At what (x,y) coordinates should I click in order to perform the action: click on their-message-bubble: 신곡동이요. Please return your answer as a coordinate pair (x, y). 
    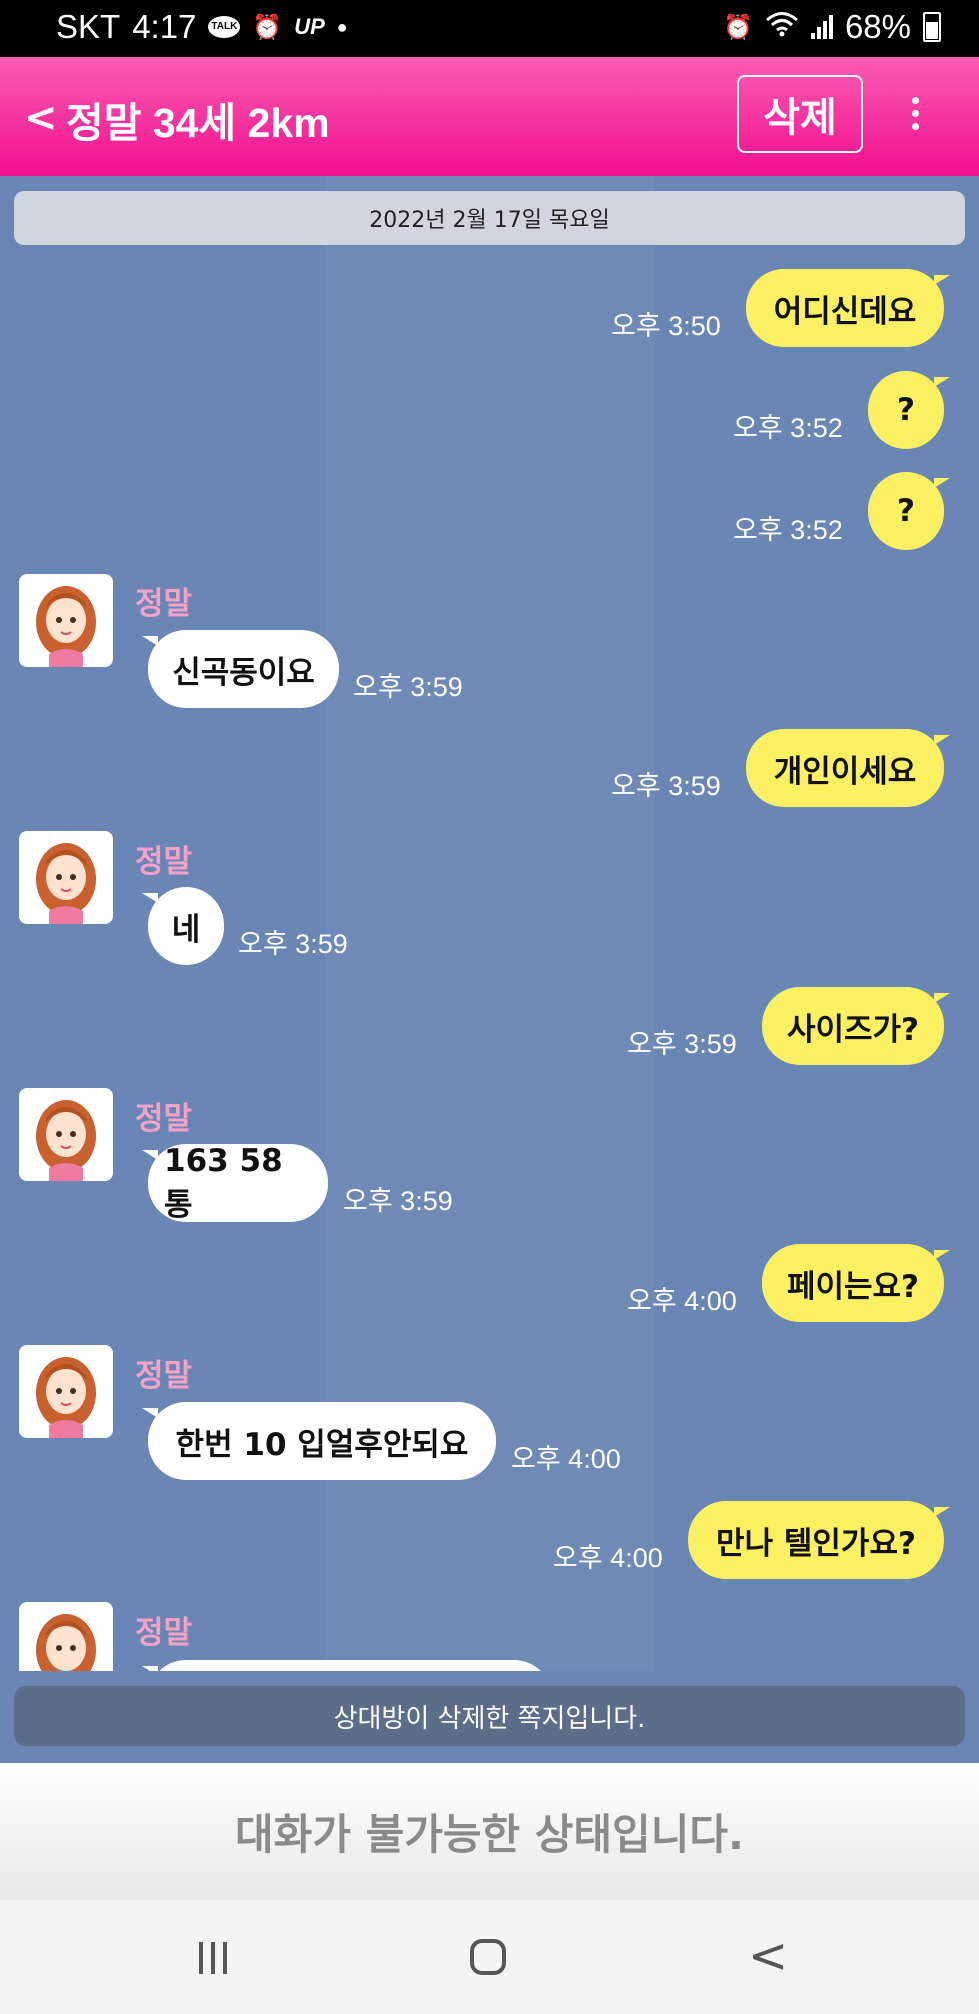
    Looking at the image, I should click on (240, 669).